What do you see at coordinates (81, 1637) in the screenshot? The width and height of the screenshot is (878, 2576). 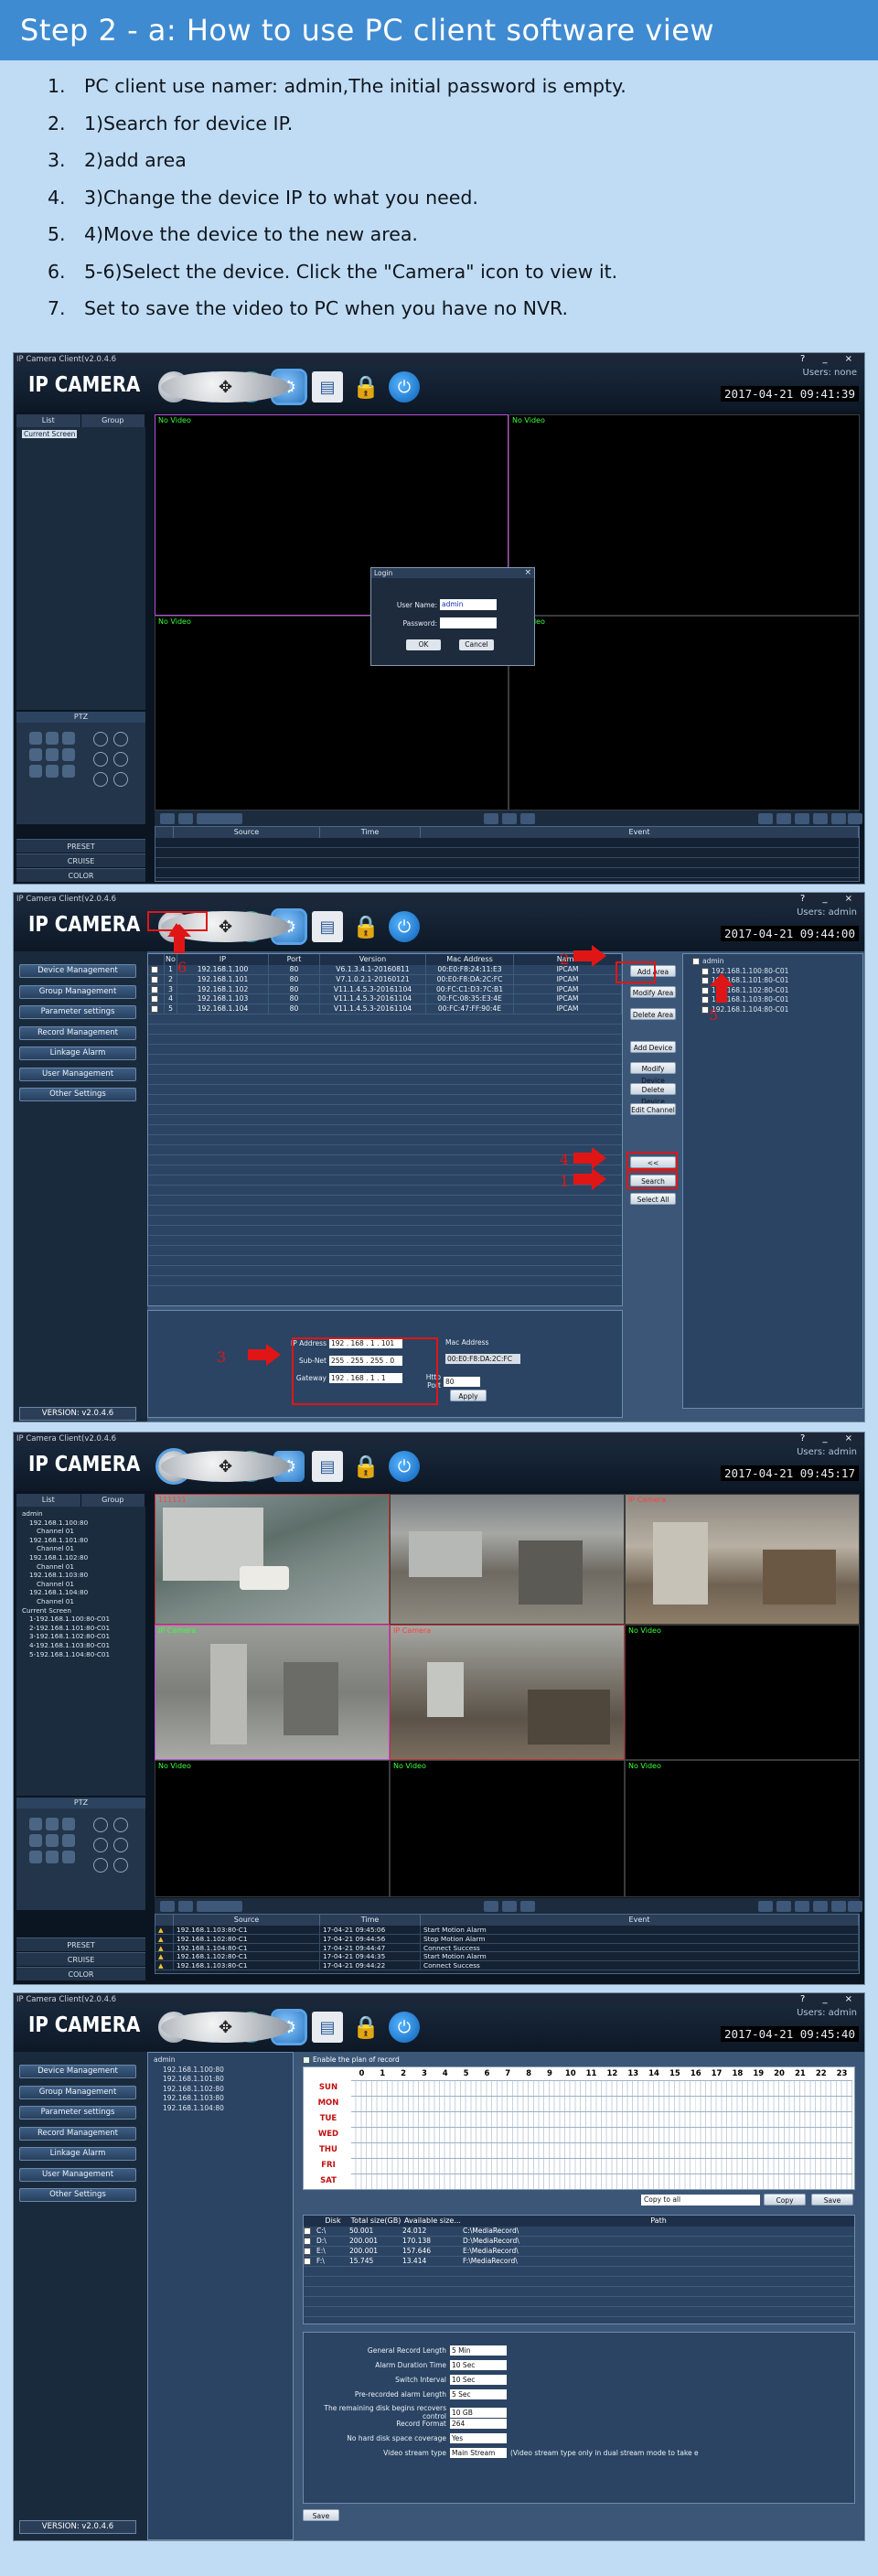 I see `tree-screen-item: 3-192.168.1.102:80-C01` at bounding box center [81, 1637].